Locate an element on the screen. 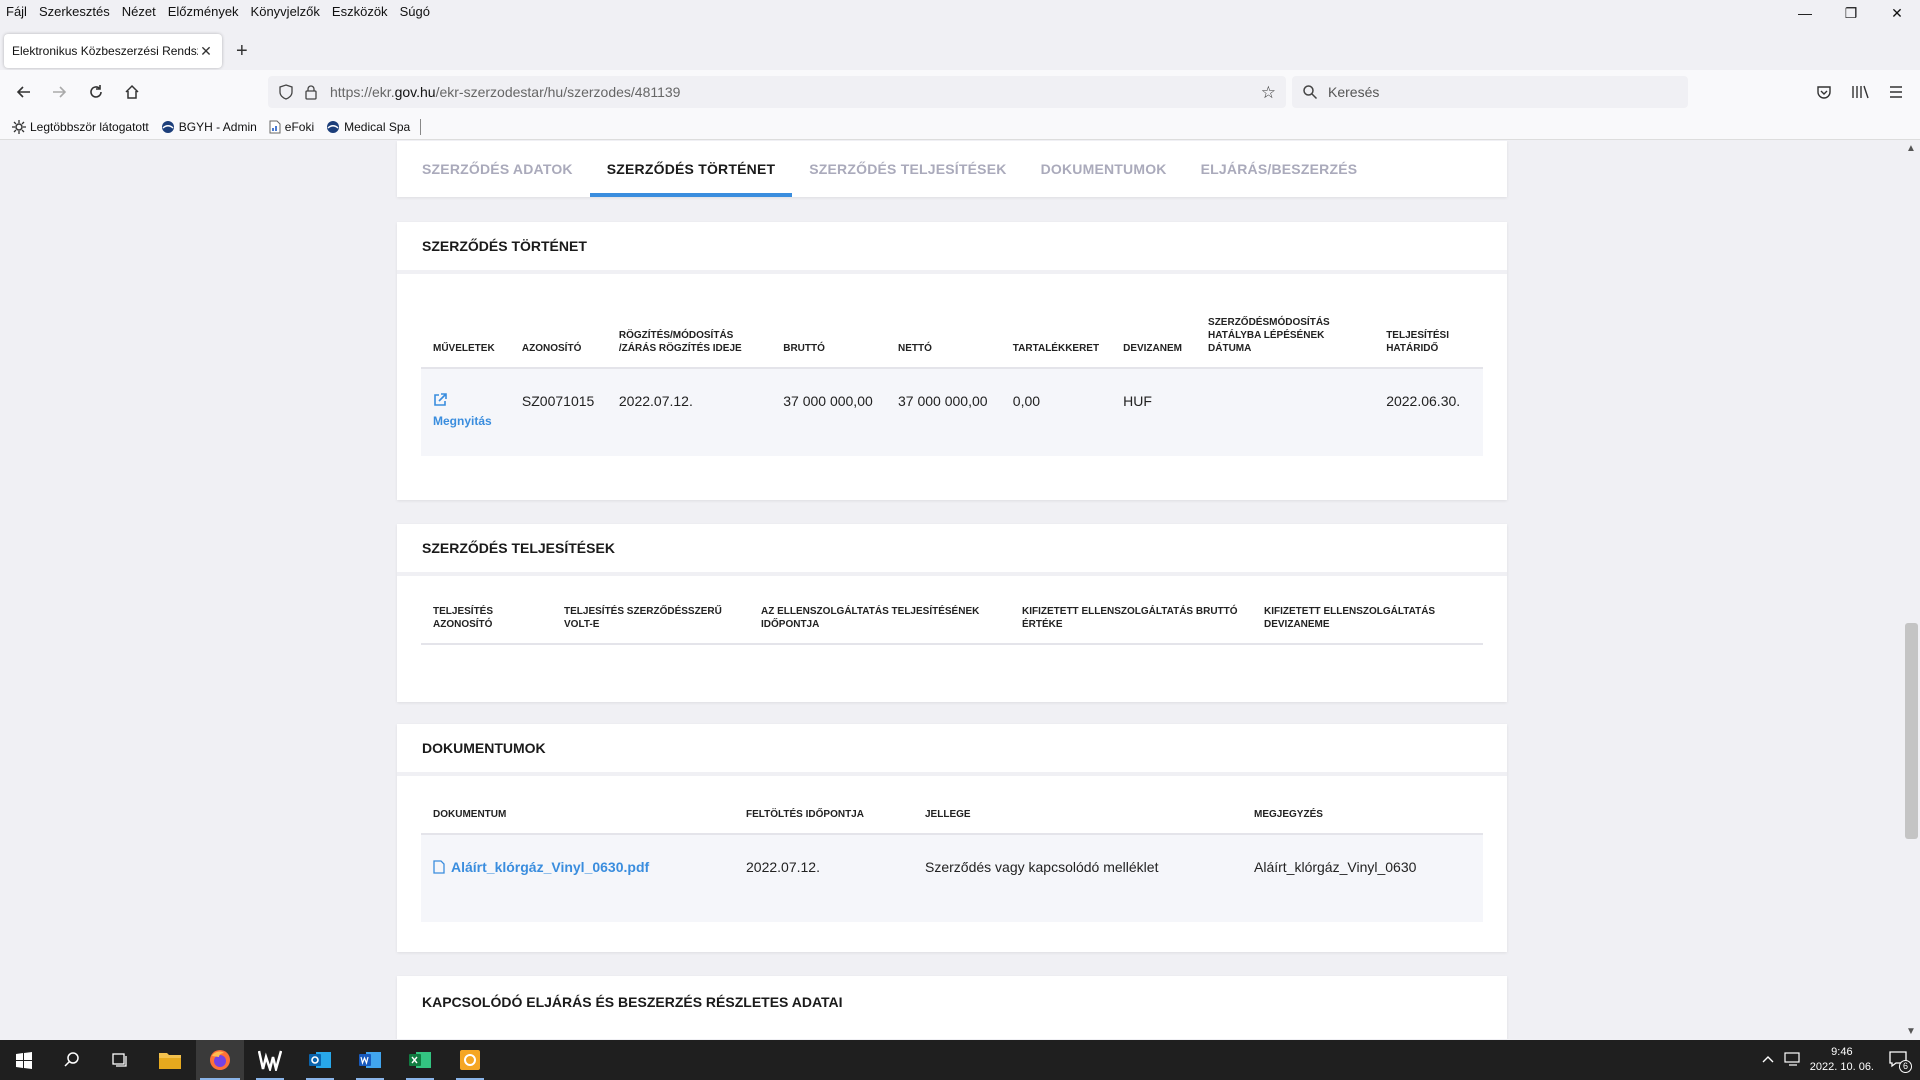 This screenshot has width=1920, height=1080. shield-icon is located at coordinates (286, 93).